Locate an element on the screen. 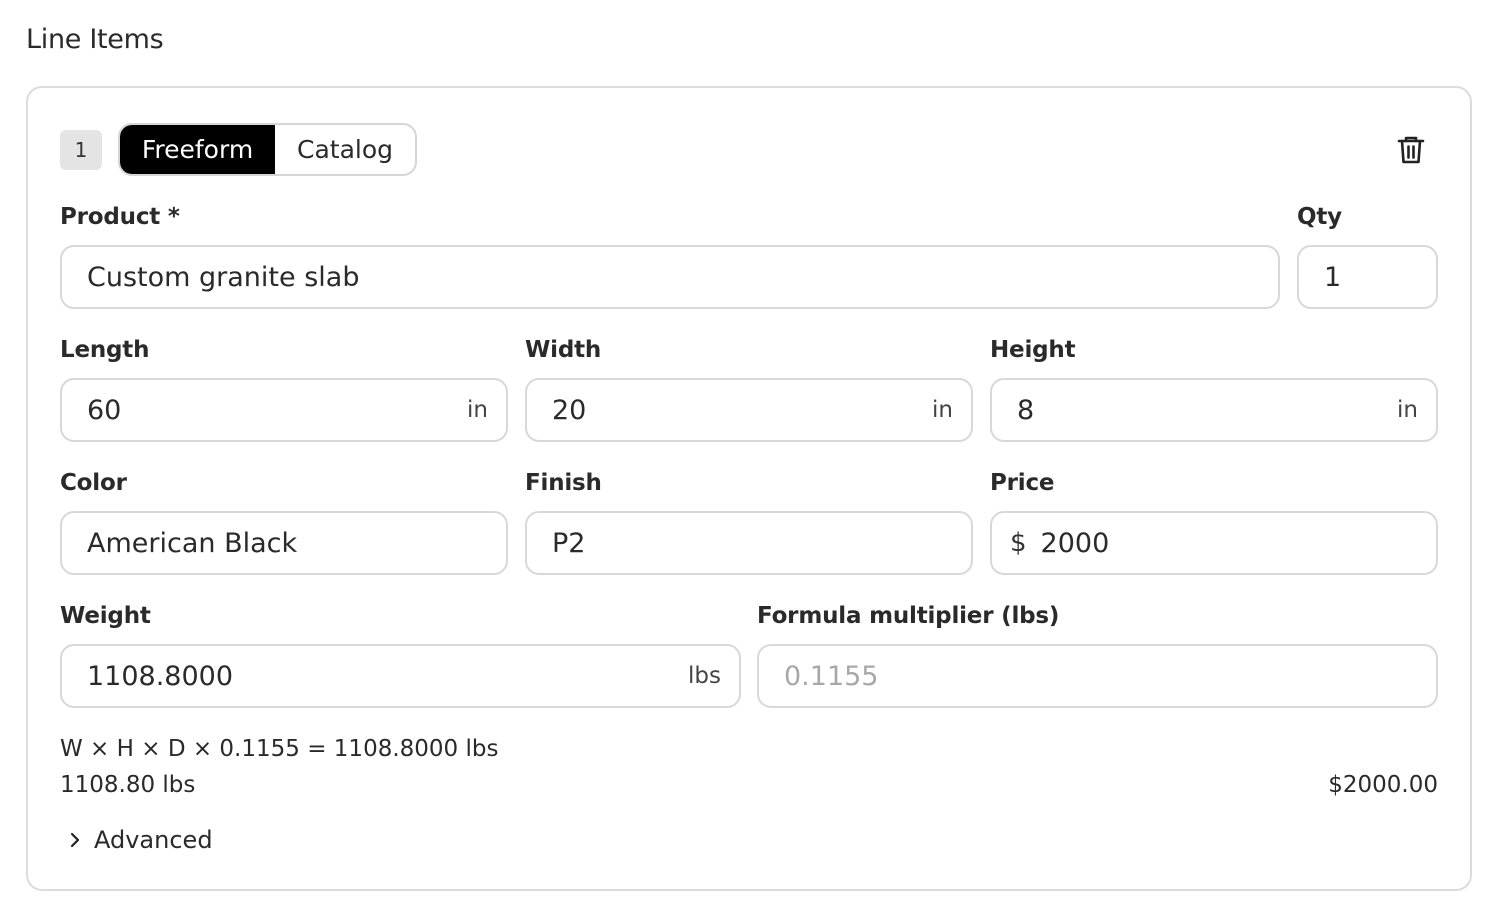  finish-value: P2 is located at coordinates (569, 543).